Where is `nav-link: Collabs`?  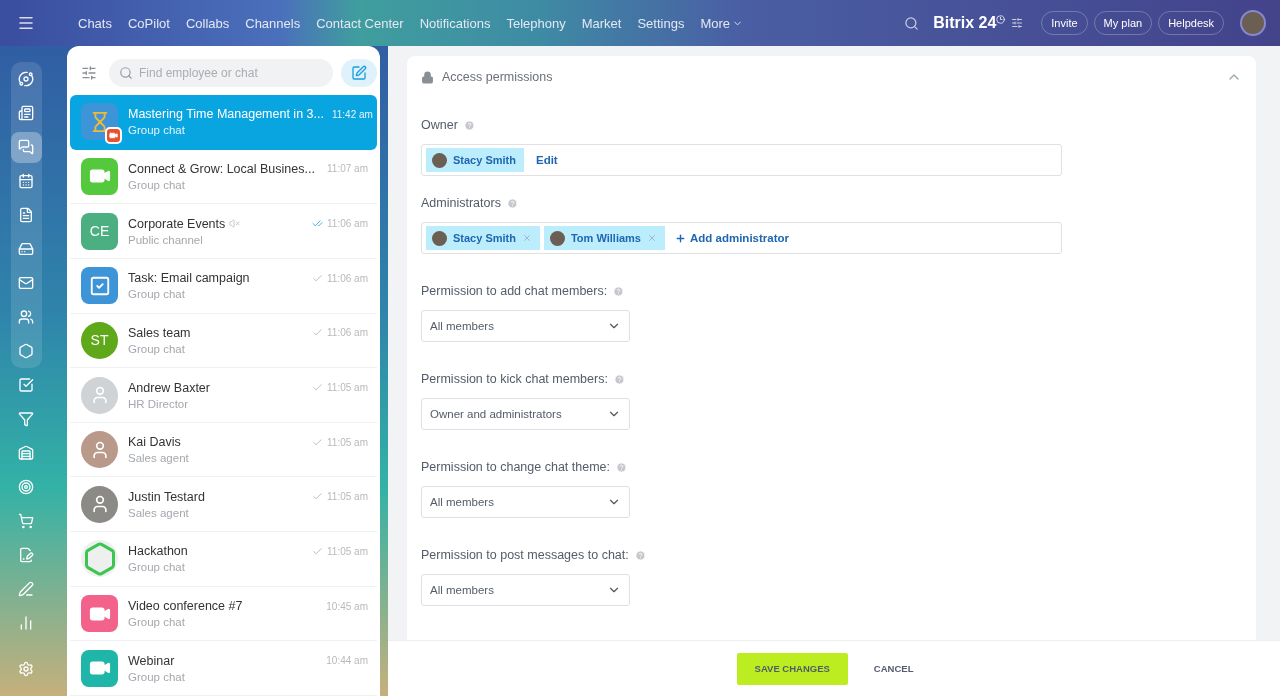
nav-link: Collabs is located at coordinates (207, 23).